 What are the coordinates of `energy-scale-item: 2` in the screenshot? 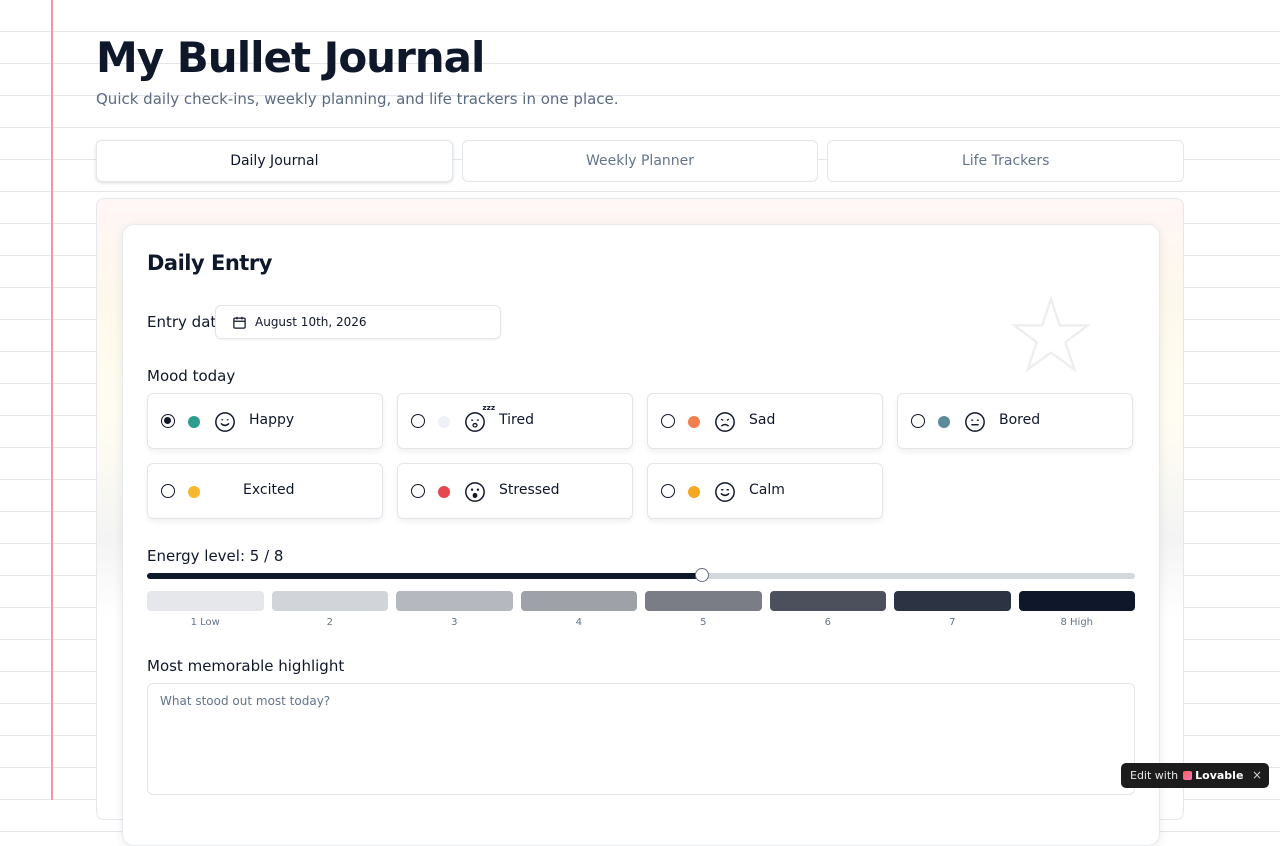 It's located at (329, 609).